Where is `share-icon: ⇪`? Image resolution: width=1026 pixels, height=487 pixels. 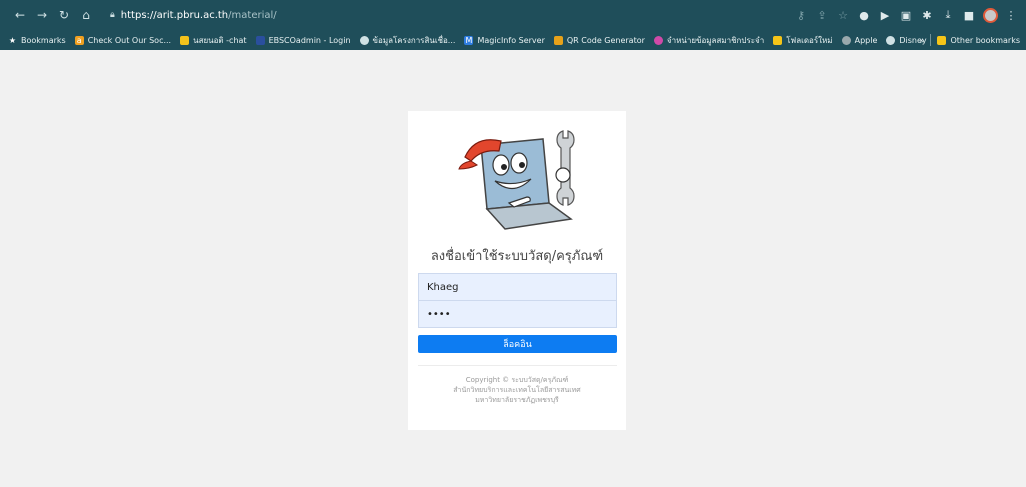 share-icon: ⇪ is located at coordinates (822, 15).